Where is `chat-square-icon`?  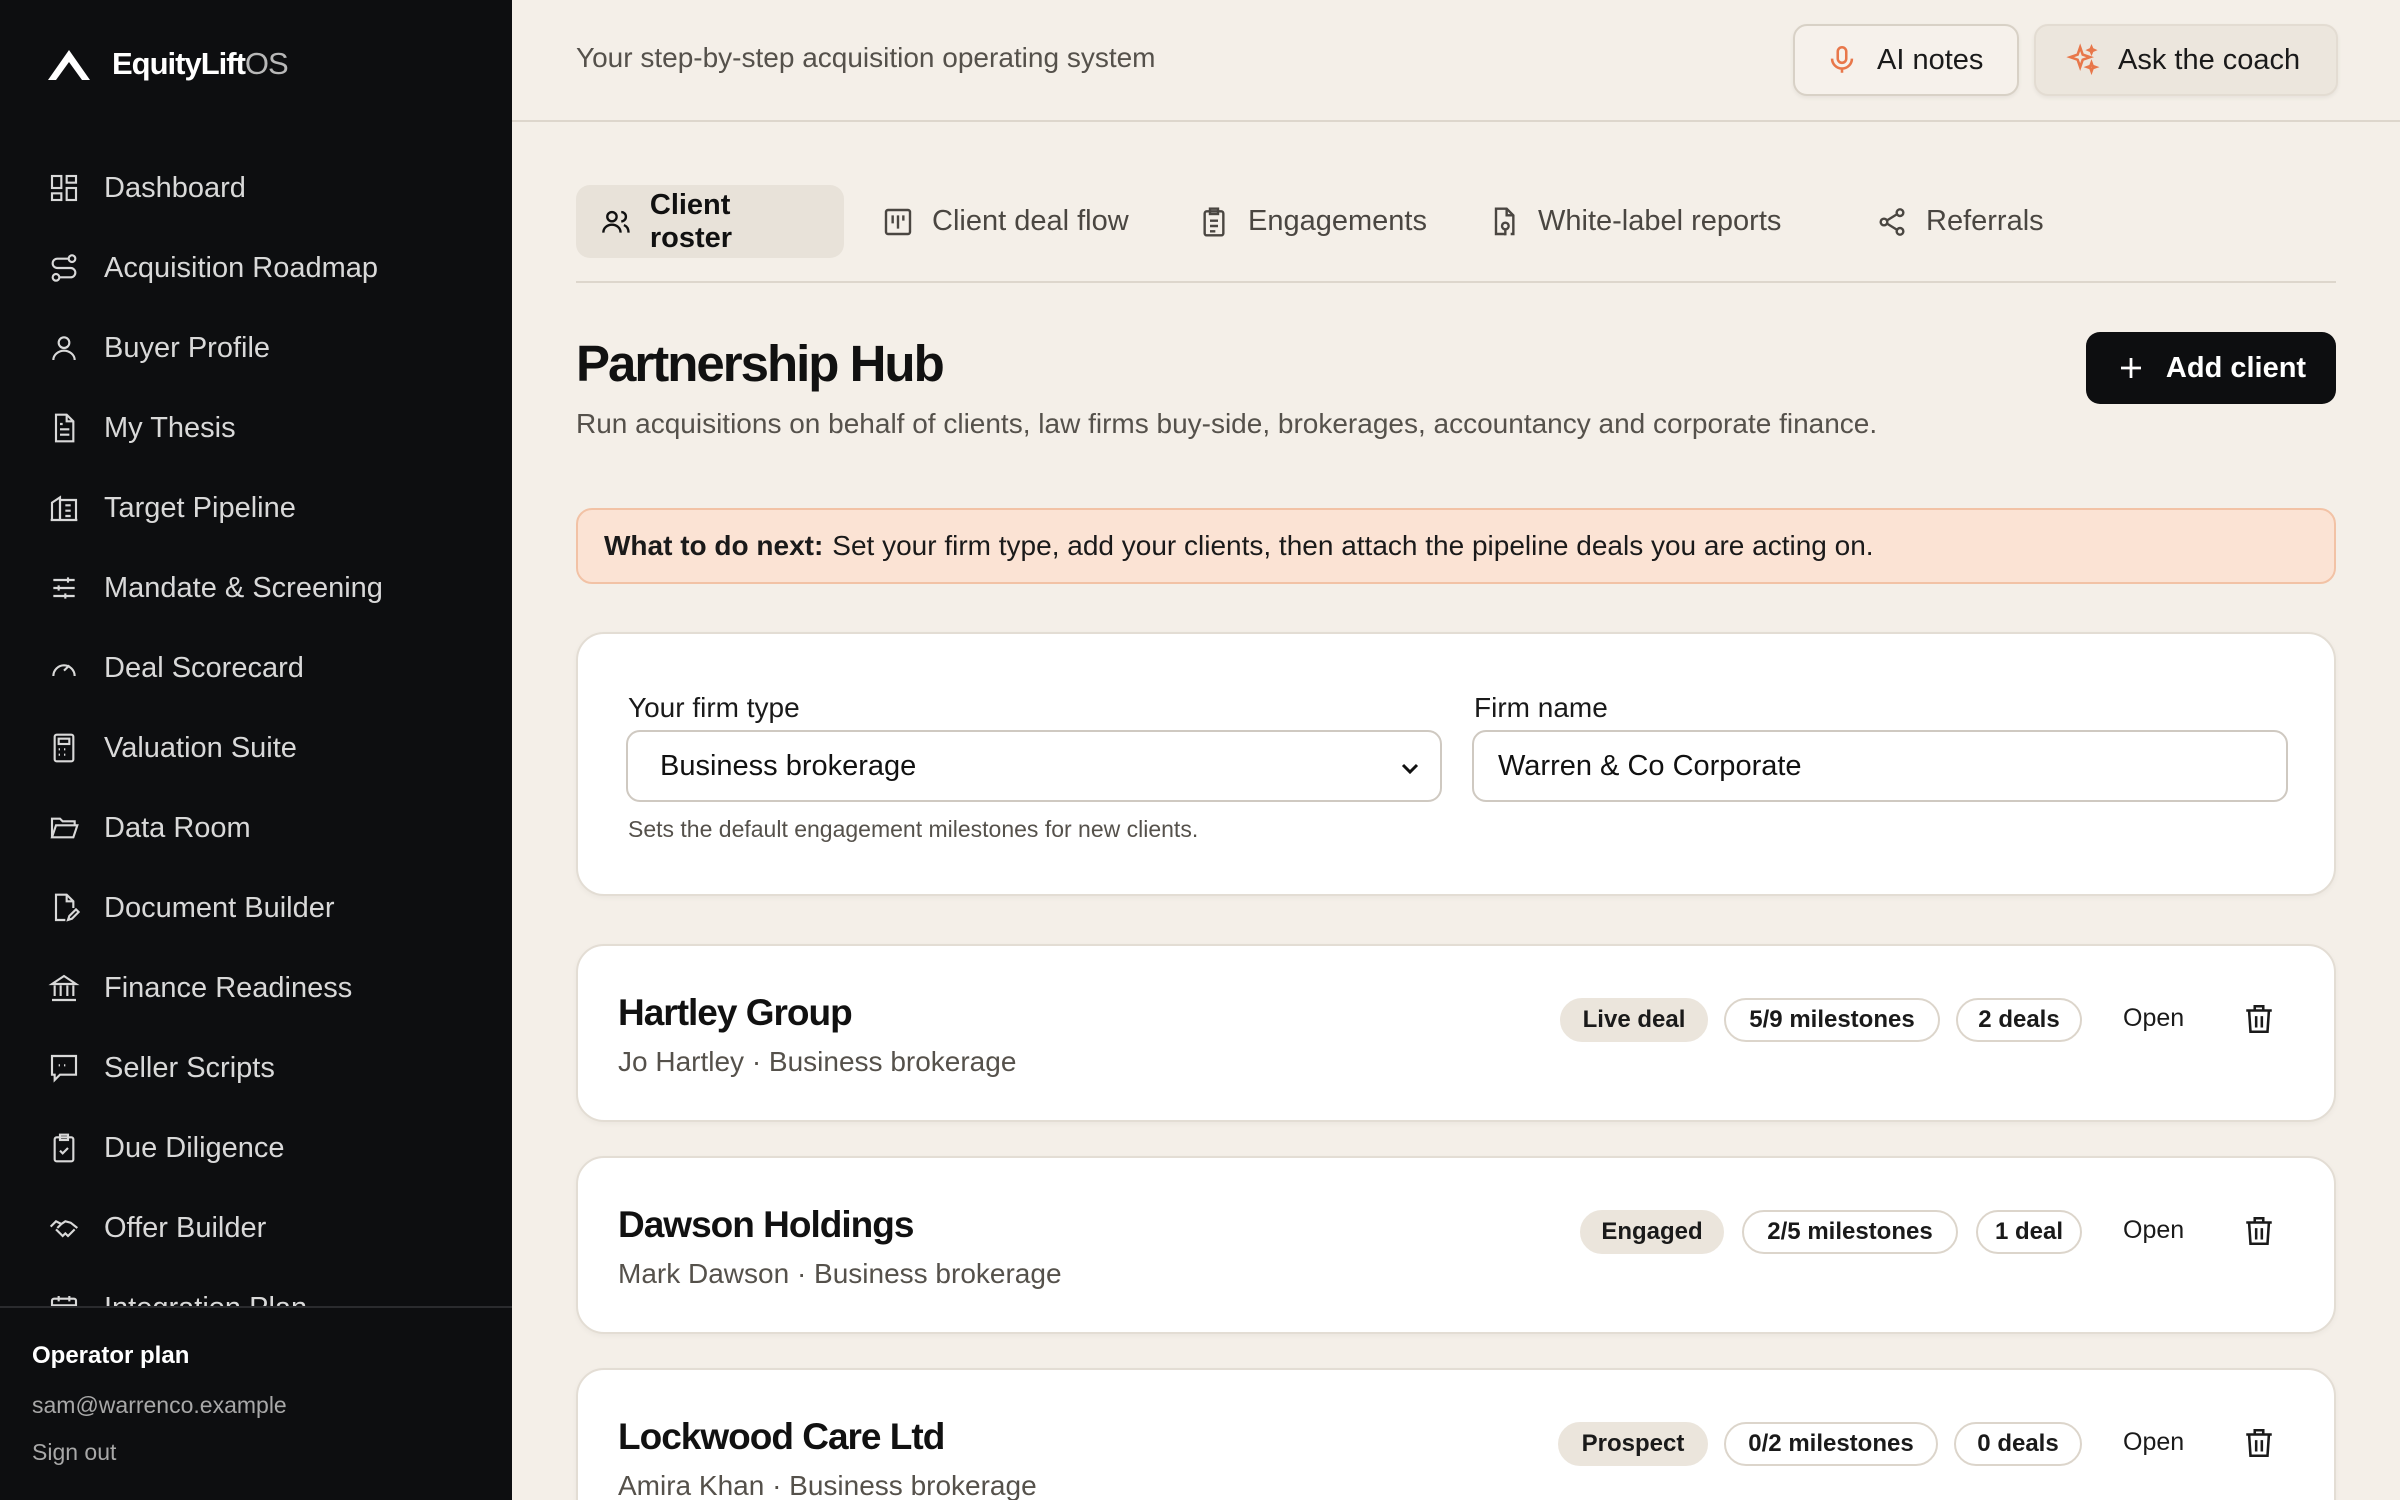 chat-square-icon is located at coordinates (64, 1068).